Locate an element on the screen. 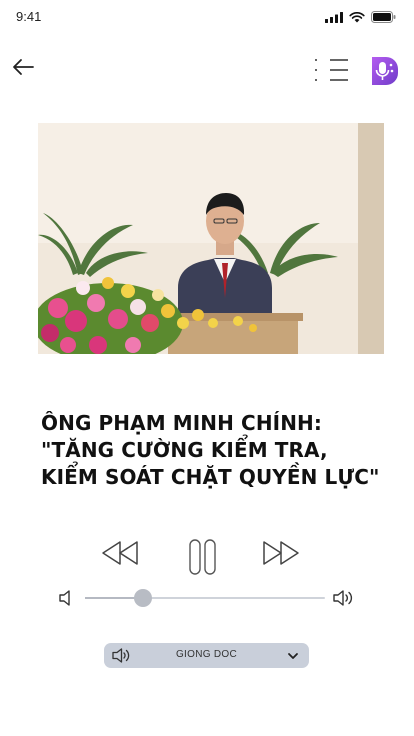 This screenshot has width=414, height=736. volume-low-button is located at coordinates (67, 598).